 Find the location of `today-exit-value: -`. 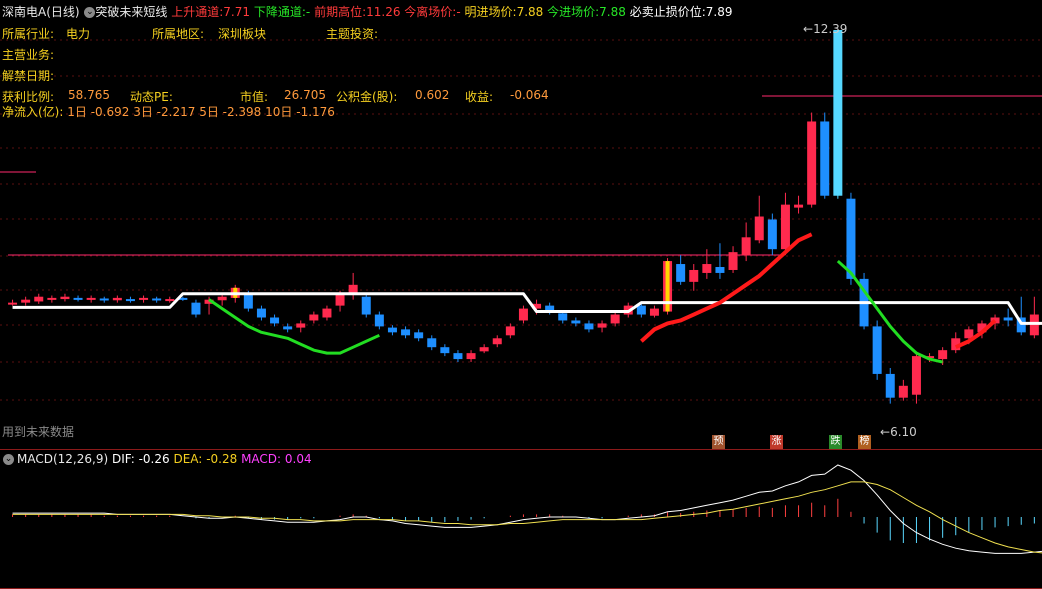

today-exit-value: - is located at coordinates (458, 12).